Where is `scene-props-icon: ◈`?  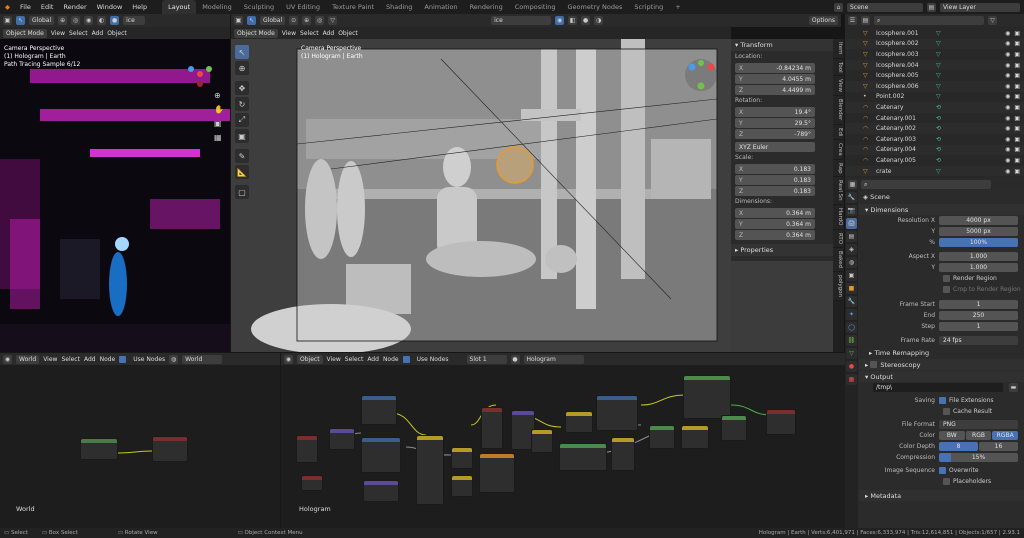
scene-props-icon: ◈ is located at coordinates (851, 249).